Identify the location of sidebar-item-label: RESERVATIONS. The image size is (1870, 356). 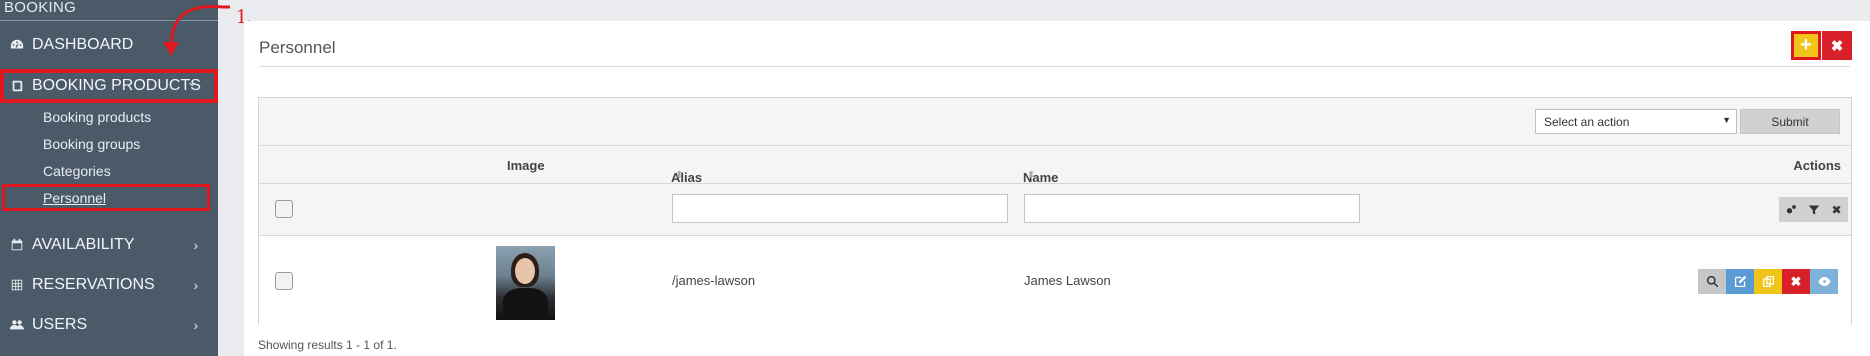
(93, 284).